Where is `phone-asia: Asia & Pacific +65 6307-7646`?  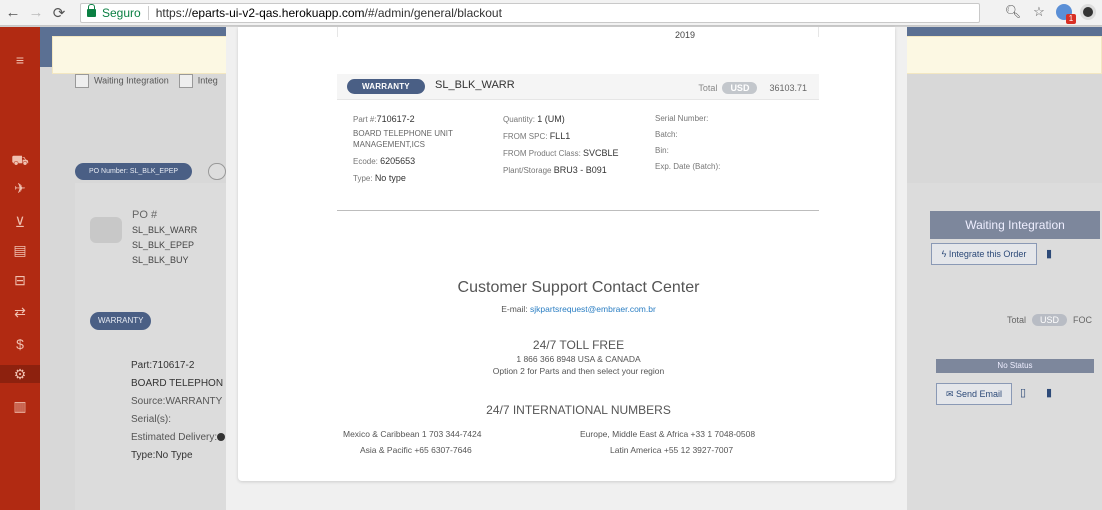 phone-asia: Asia & Pacific +65 6307-7646 is located at coordinates (416, 450).